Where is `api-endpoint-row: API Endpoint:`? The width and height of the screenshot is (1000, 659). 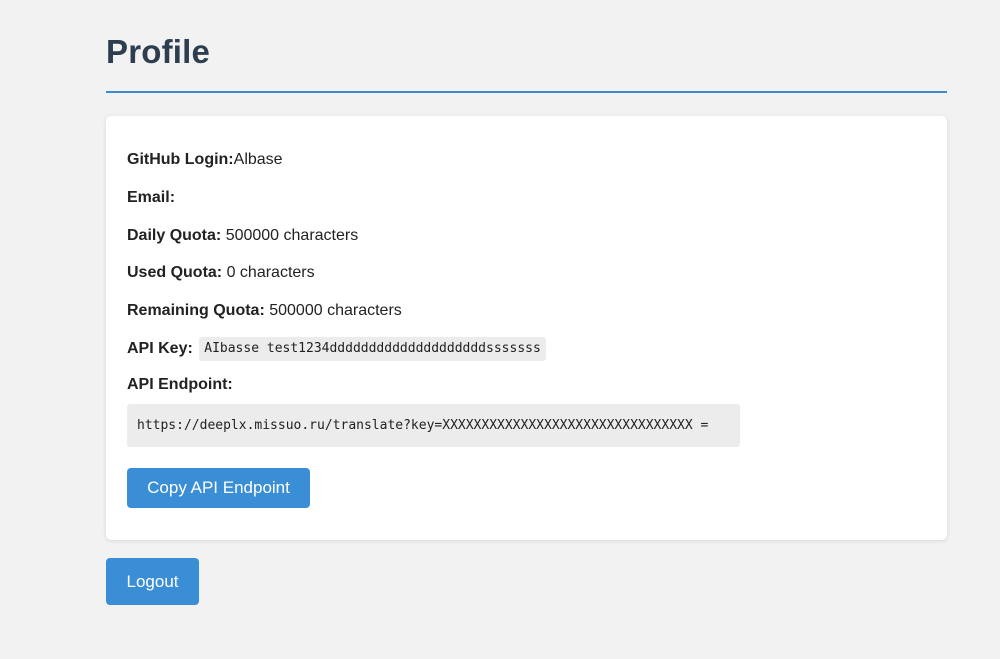 api-endpoint-row: API Endpoint: is located at coordinates (180, 385).